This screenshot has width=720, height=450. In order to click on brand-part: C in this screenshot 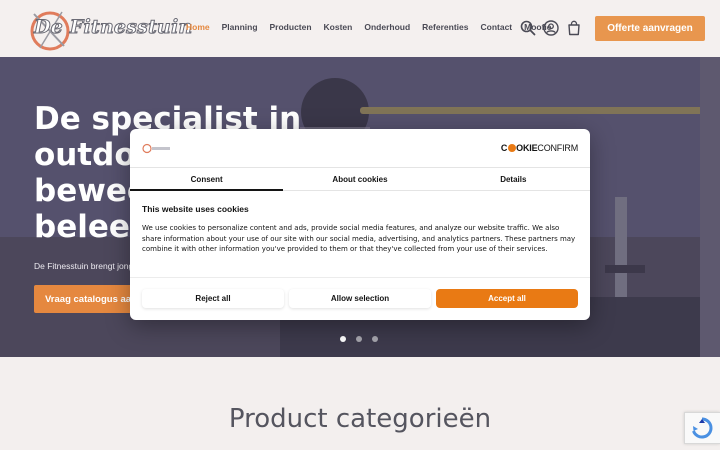, I will do `click(504, 148)`.